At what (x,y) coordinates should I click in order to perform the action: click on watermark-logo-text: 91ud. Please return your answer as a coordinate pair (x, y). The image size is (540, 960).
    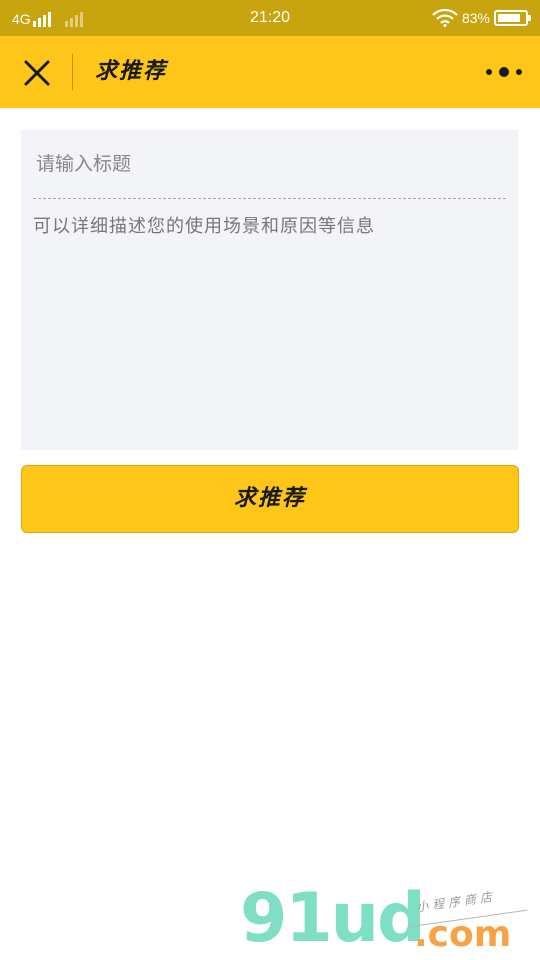
    Looking at the image, I should click on (333, 918).